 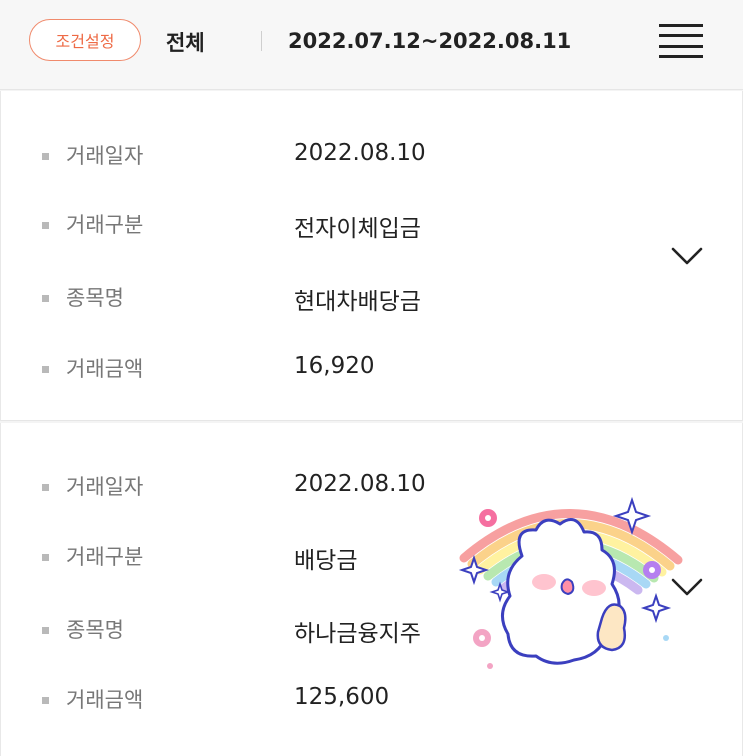 What do you see at coordinates (687, 256) in the screenshot?
I see `chevron-down-icon` at bounding box center [687, 256].